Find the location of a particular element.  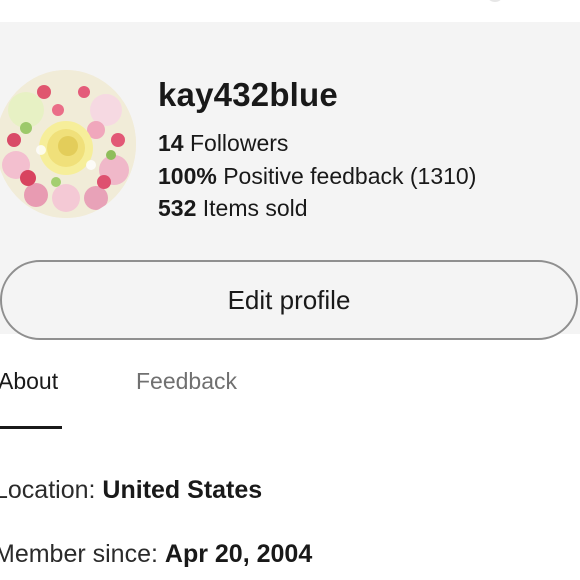

top-strip is located at coordinates (290, 11).